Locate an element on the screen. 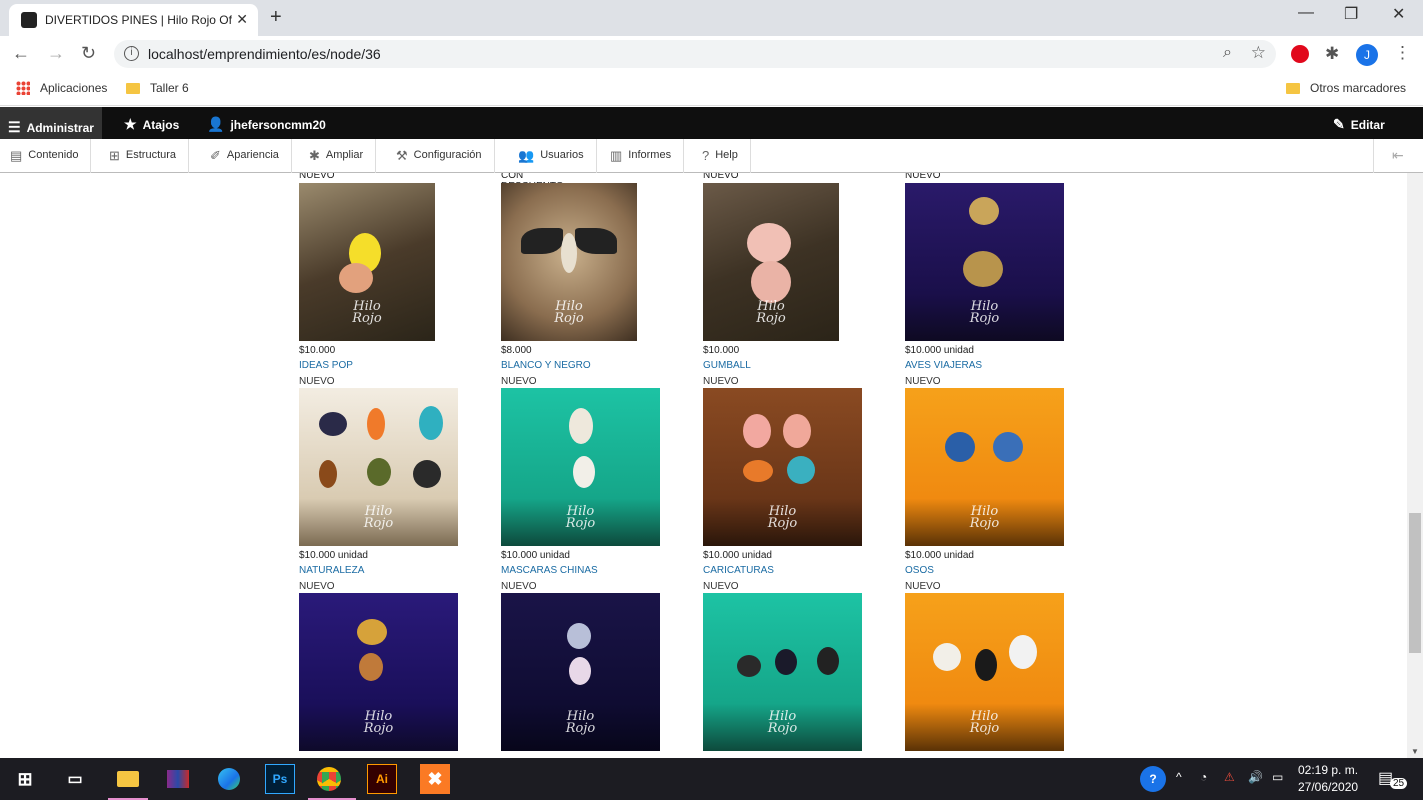 This screenshot has height=800, width=1423. product-name-link: GUMBALL is located at coordinates (727, 365).